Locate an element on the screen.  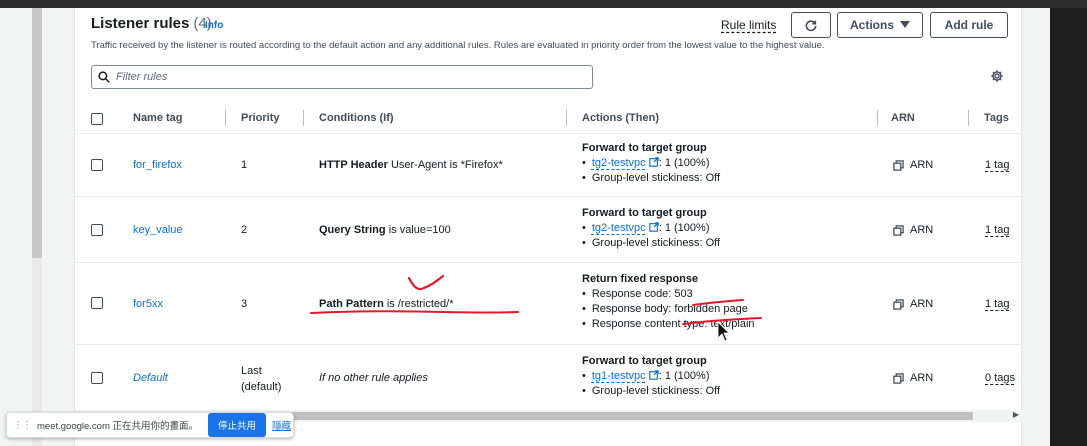
rule-condition: Path Pattern is /restricted/* is located at coordinates (386, 304).